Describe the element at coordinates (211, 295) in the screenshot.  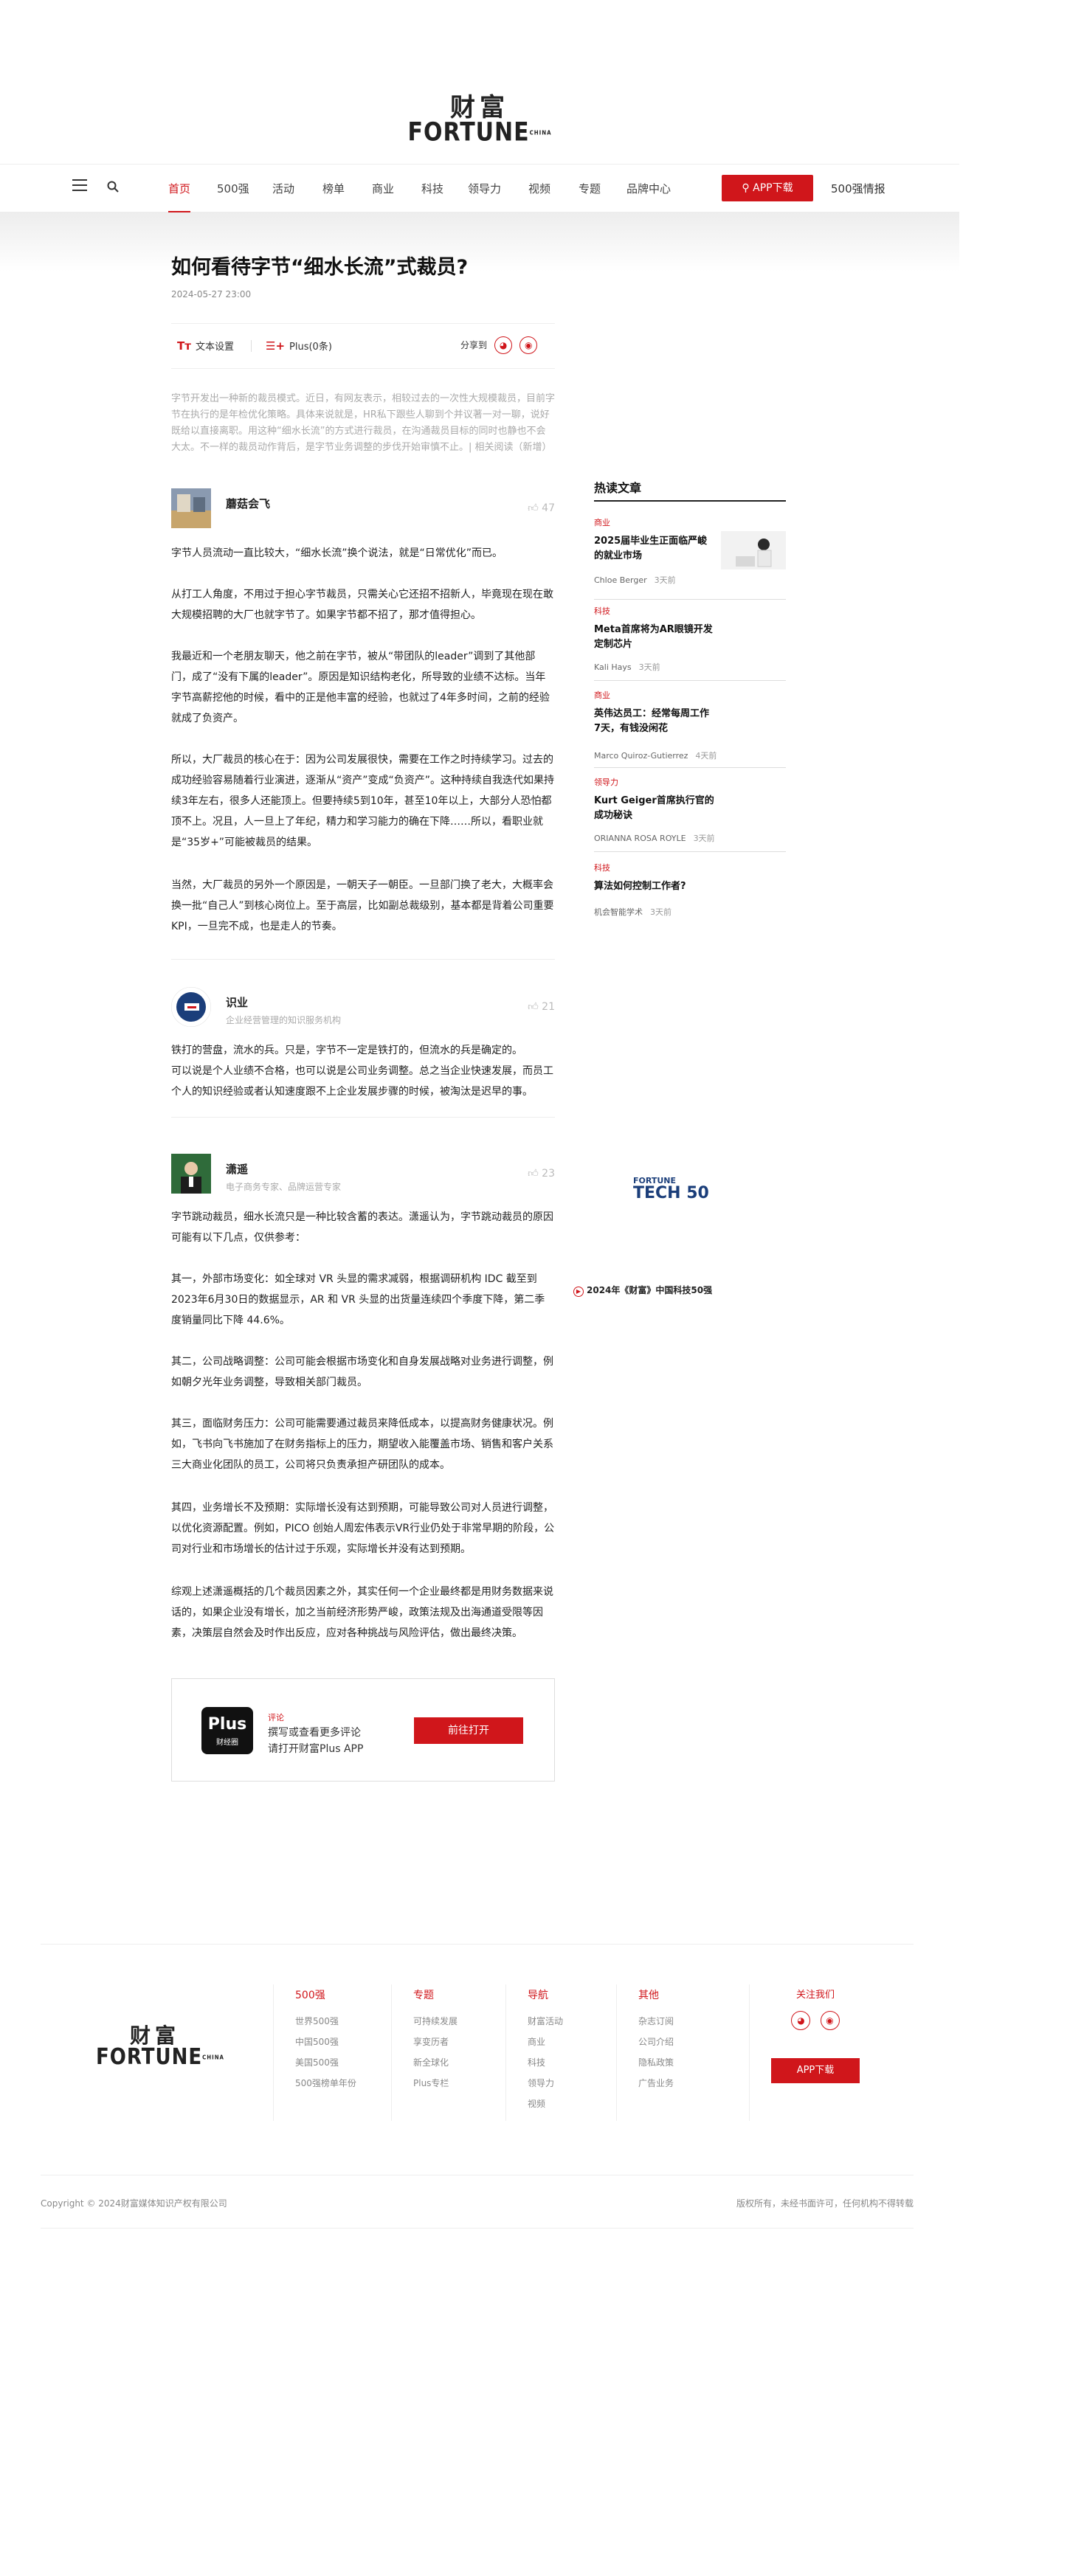
I see `article-date: 2024-05-27 23:00` at that location.